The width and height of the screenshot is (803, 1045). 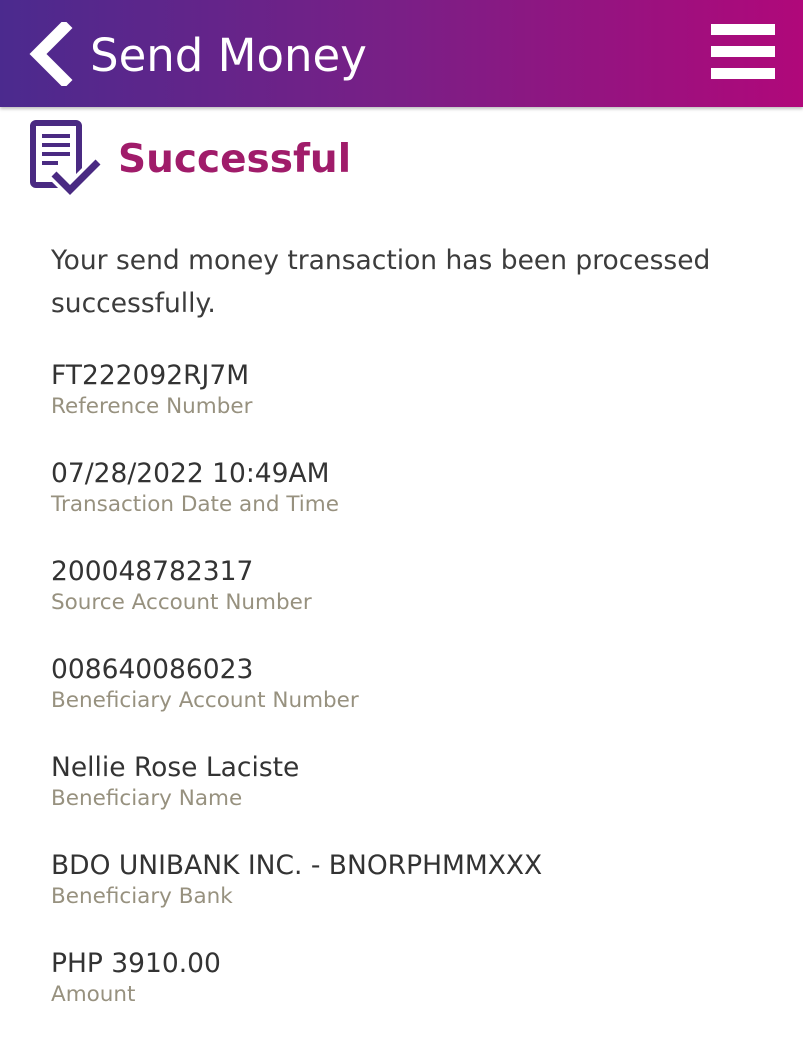 I want to click on amount-value: PHP 3910.00, so click(x=136, y=963).